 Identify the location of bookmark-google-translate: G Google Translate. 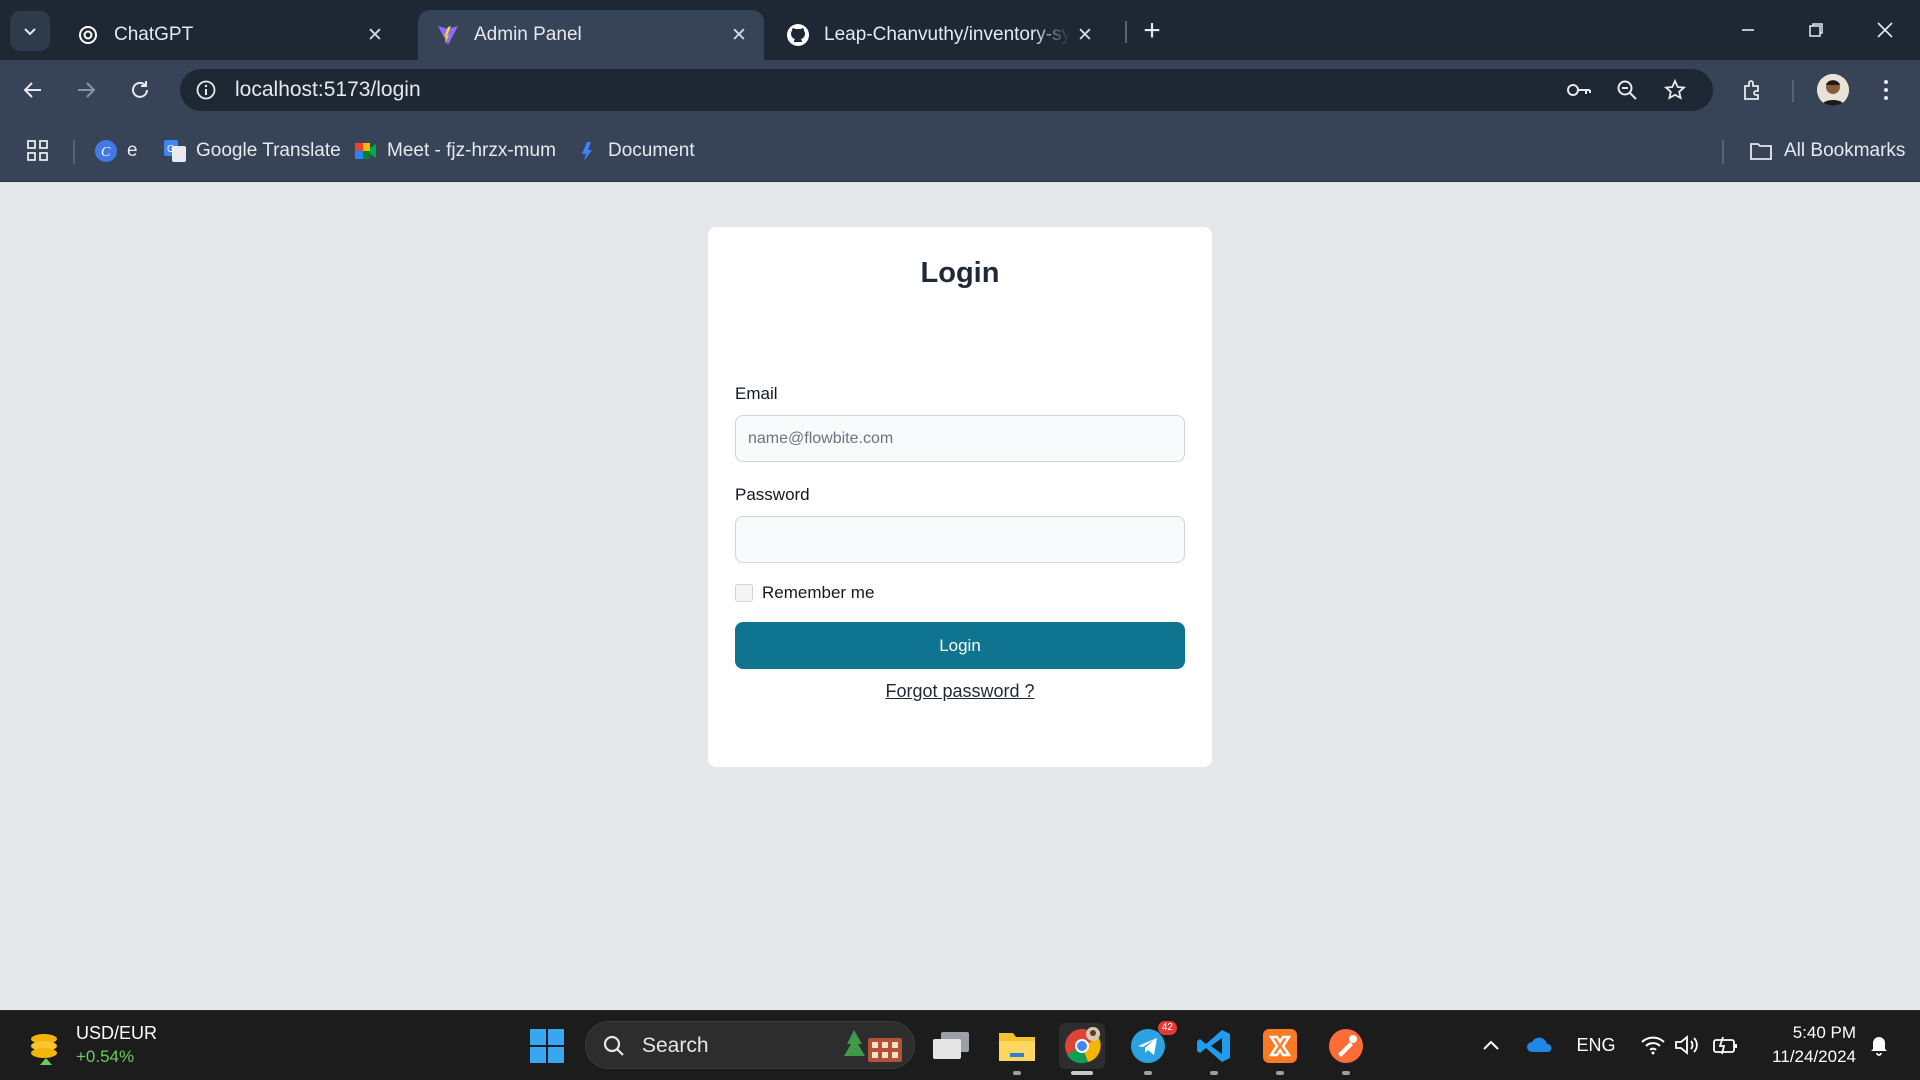
(252, 151).